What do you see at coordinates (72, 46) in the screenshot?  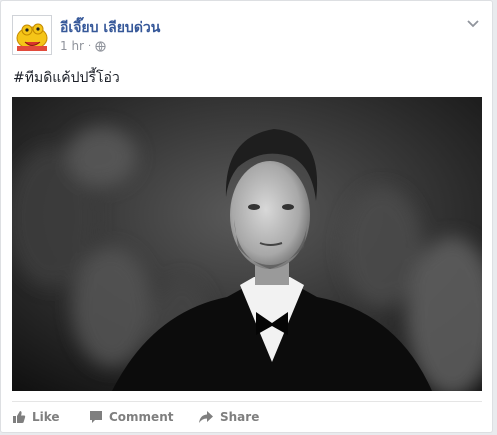 I see `post-timestamp: 1 hr` at bounding box center [72, 46].